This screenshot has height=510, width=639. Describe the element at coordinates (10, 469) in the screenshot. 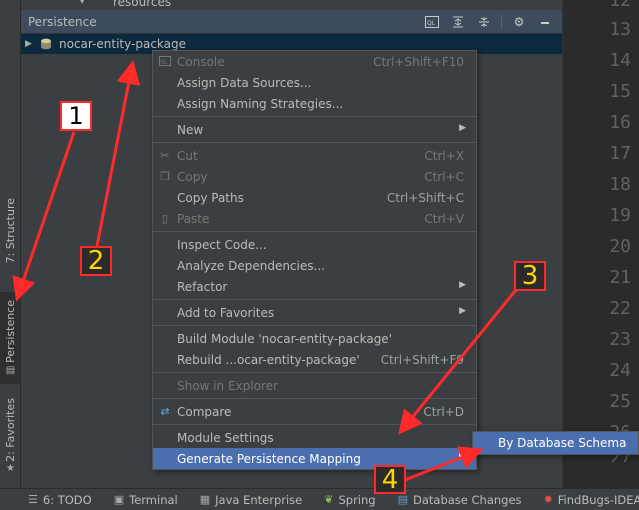

I see `star-icon: ★` at that location.